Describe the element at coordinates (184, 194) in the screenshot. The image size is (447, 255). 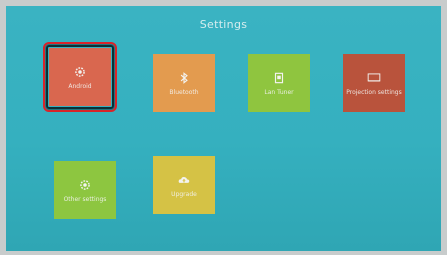
I see `tile-label: Upgrade` at that location.